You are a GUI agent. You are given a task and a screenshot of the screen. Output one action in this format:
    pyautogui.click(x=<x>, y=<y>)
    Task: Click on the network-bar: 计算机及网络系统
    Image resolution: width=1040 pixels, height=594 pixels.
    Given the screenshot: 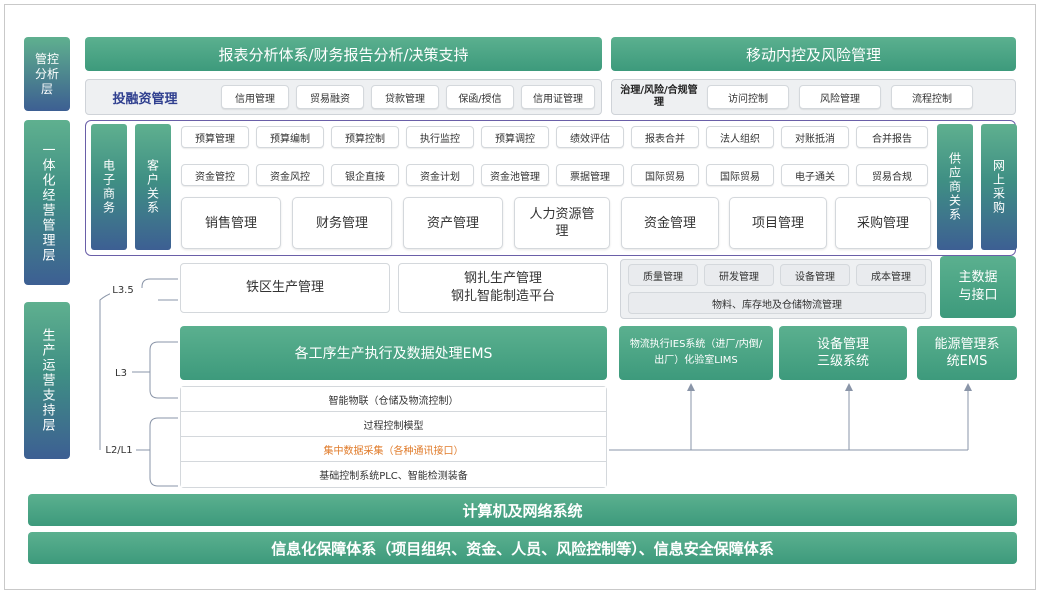 What is the action you would take?
    pyautogui.click(x=522, y=510)
    